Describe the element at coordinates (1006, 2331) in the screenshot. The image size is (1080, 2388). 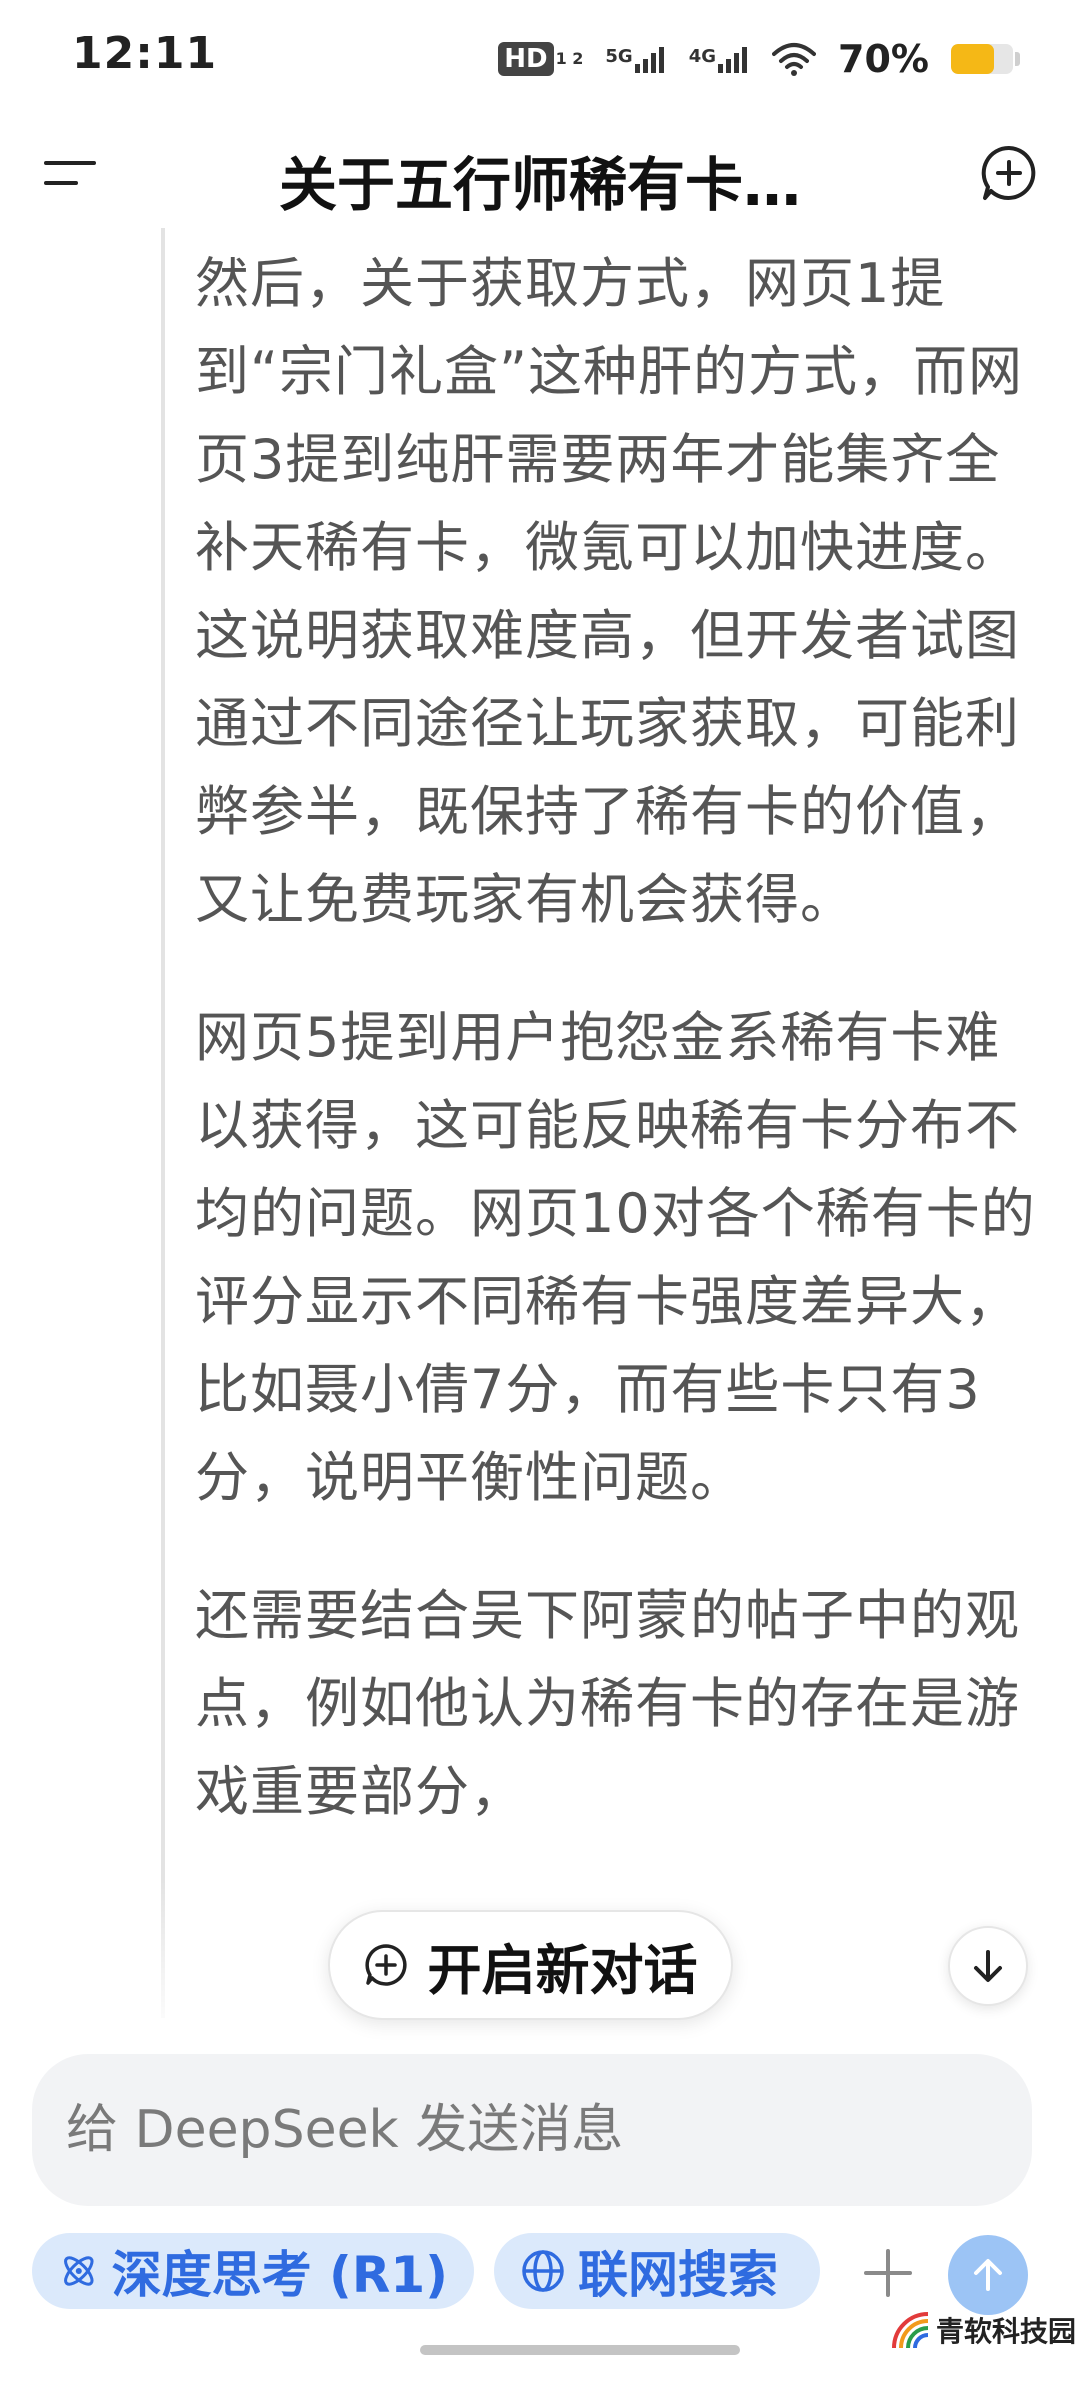
I see `watermark-text: 青软科技园` at that location.